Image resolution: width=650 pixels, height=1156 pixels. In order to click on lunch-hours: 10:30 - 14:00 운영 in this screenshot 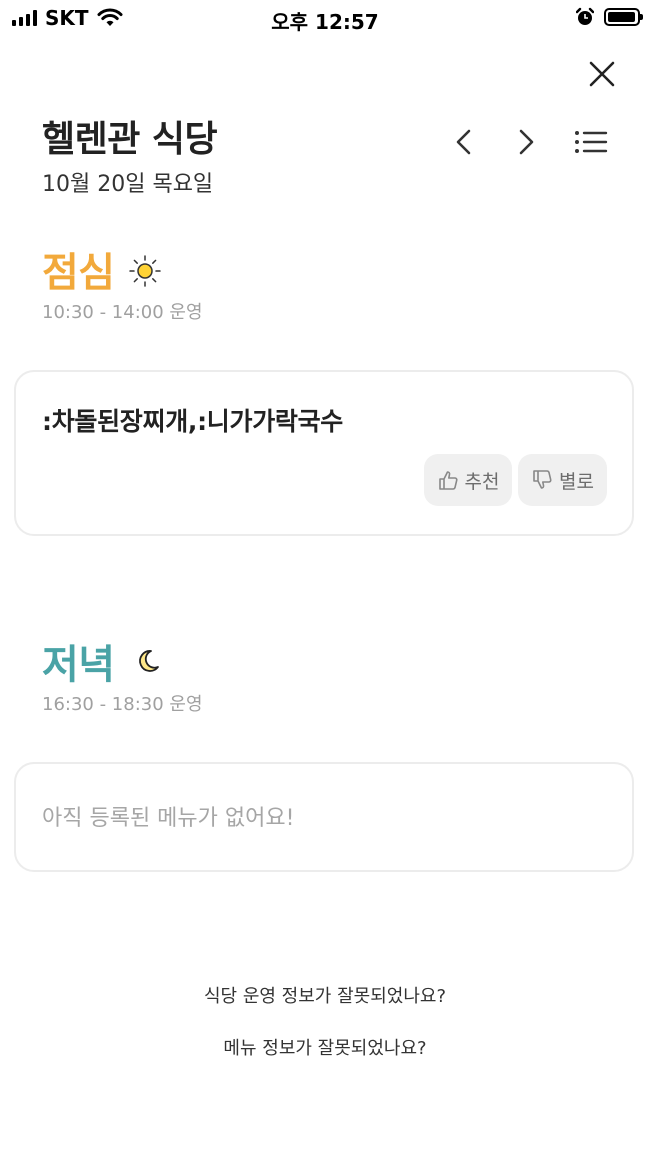, I will do `click(122, 312)`.